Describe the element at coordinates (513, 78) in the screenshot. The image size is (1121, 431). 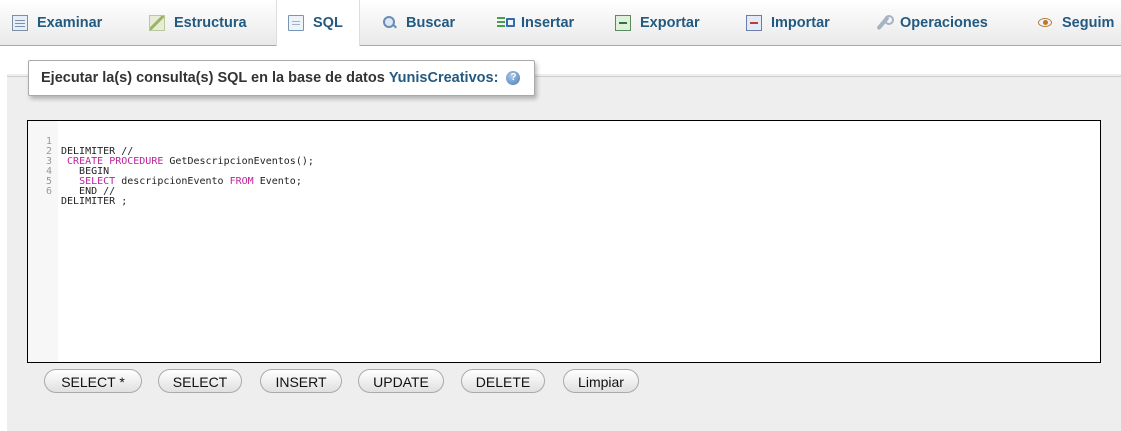
I see `help-icon: ?` at that location.